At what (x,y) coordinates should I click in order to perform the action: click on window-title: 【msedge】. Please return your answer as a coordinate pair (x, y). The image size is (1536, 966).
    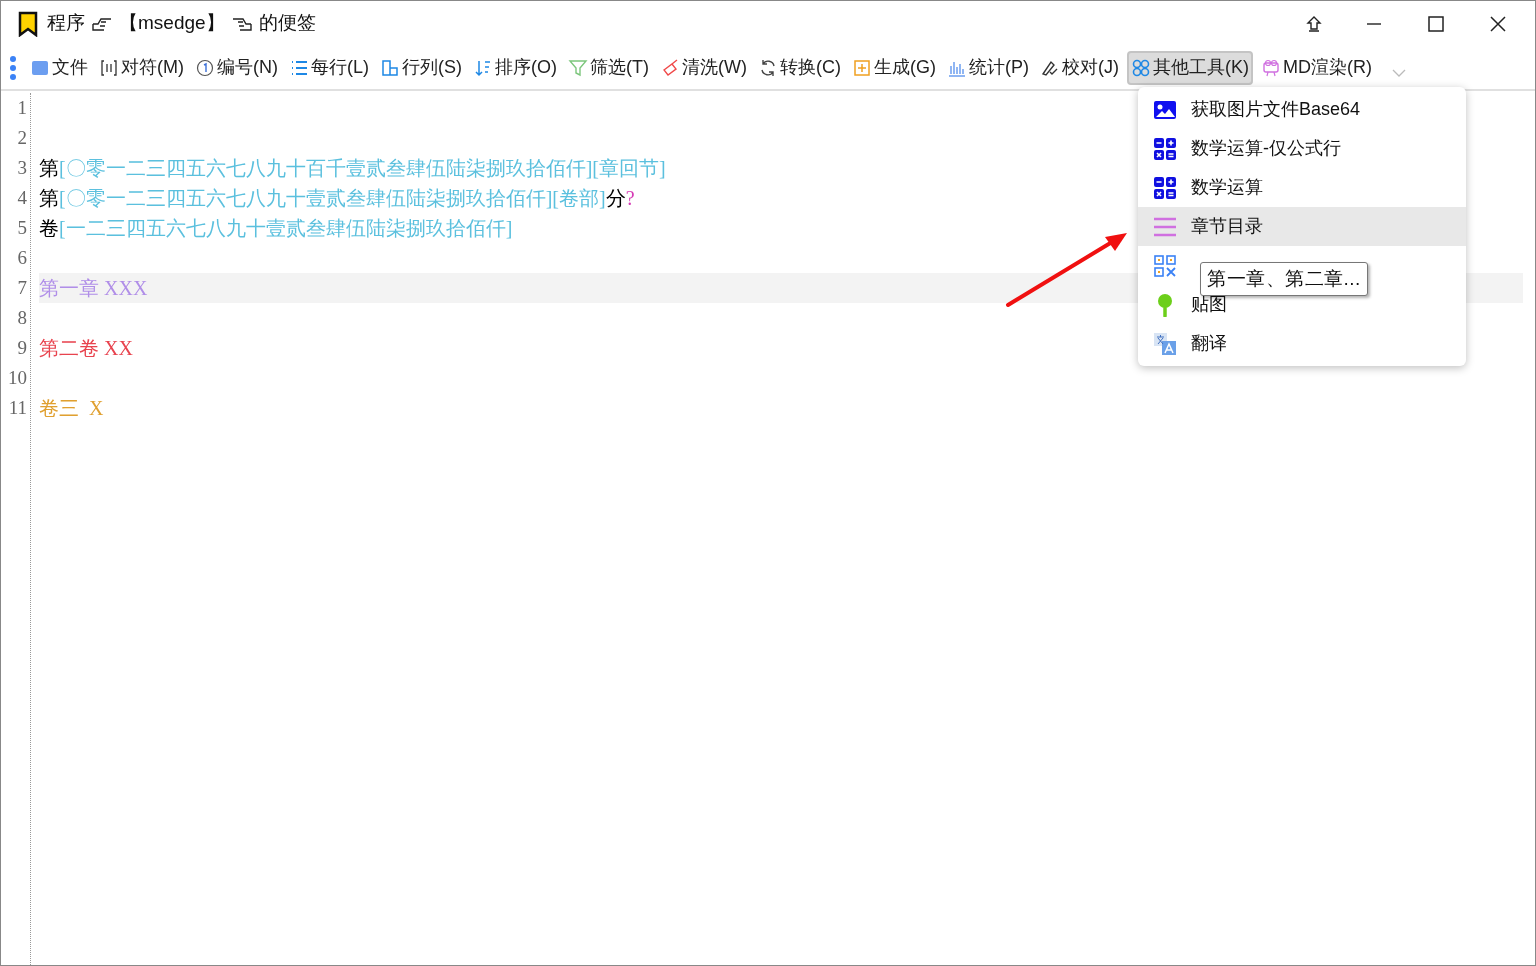
    Looking at the image, I should click on (172, 23).